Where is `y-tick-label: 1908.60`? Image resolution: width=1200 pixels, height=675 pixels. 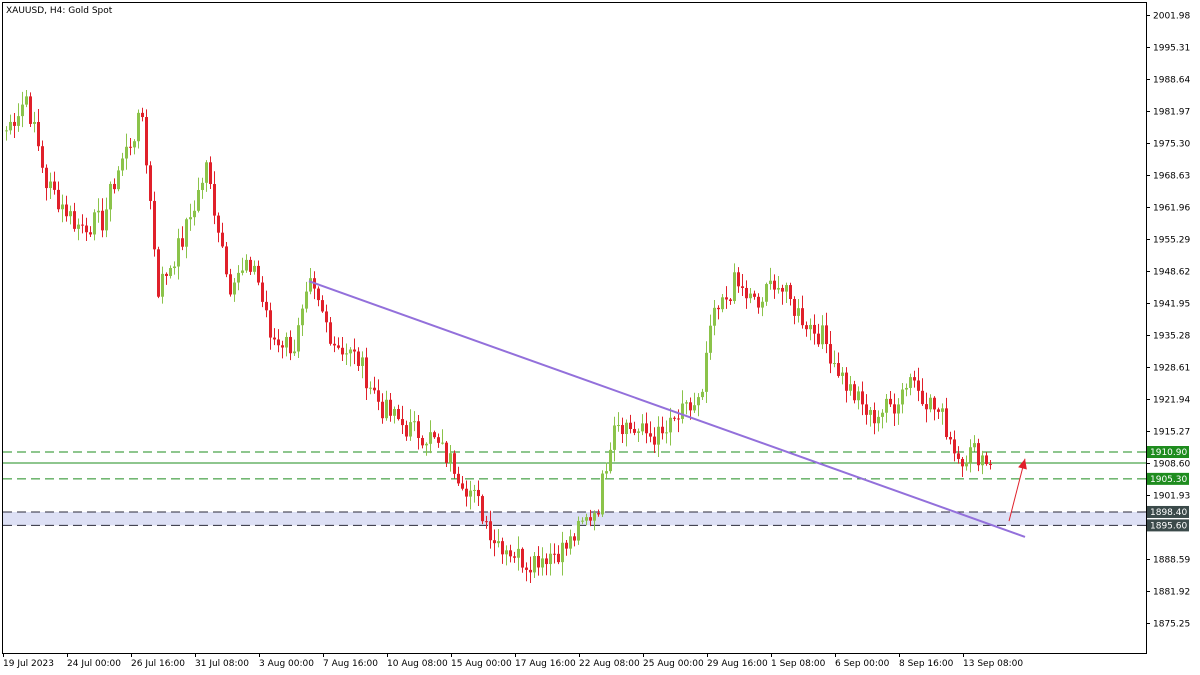
y-tick-label: 1908.60 is located at coordinates (1171, 465).